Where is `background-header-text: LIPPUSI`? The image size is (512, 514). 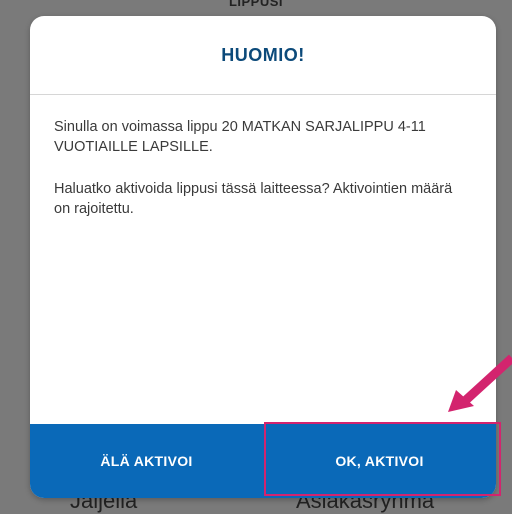
background-header-text: LIPPUSI is located at coordinates (256, 4).